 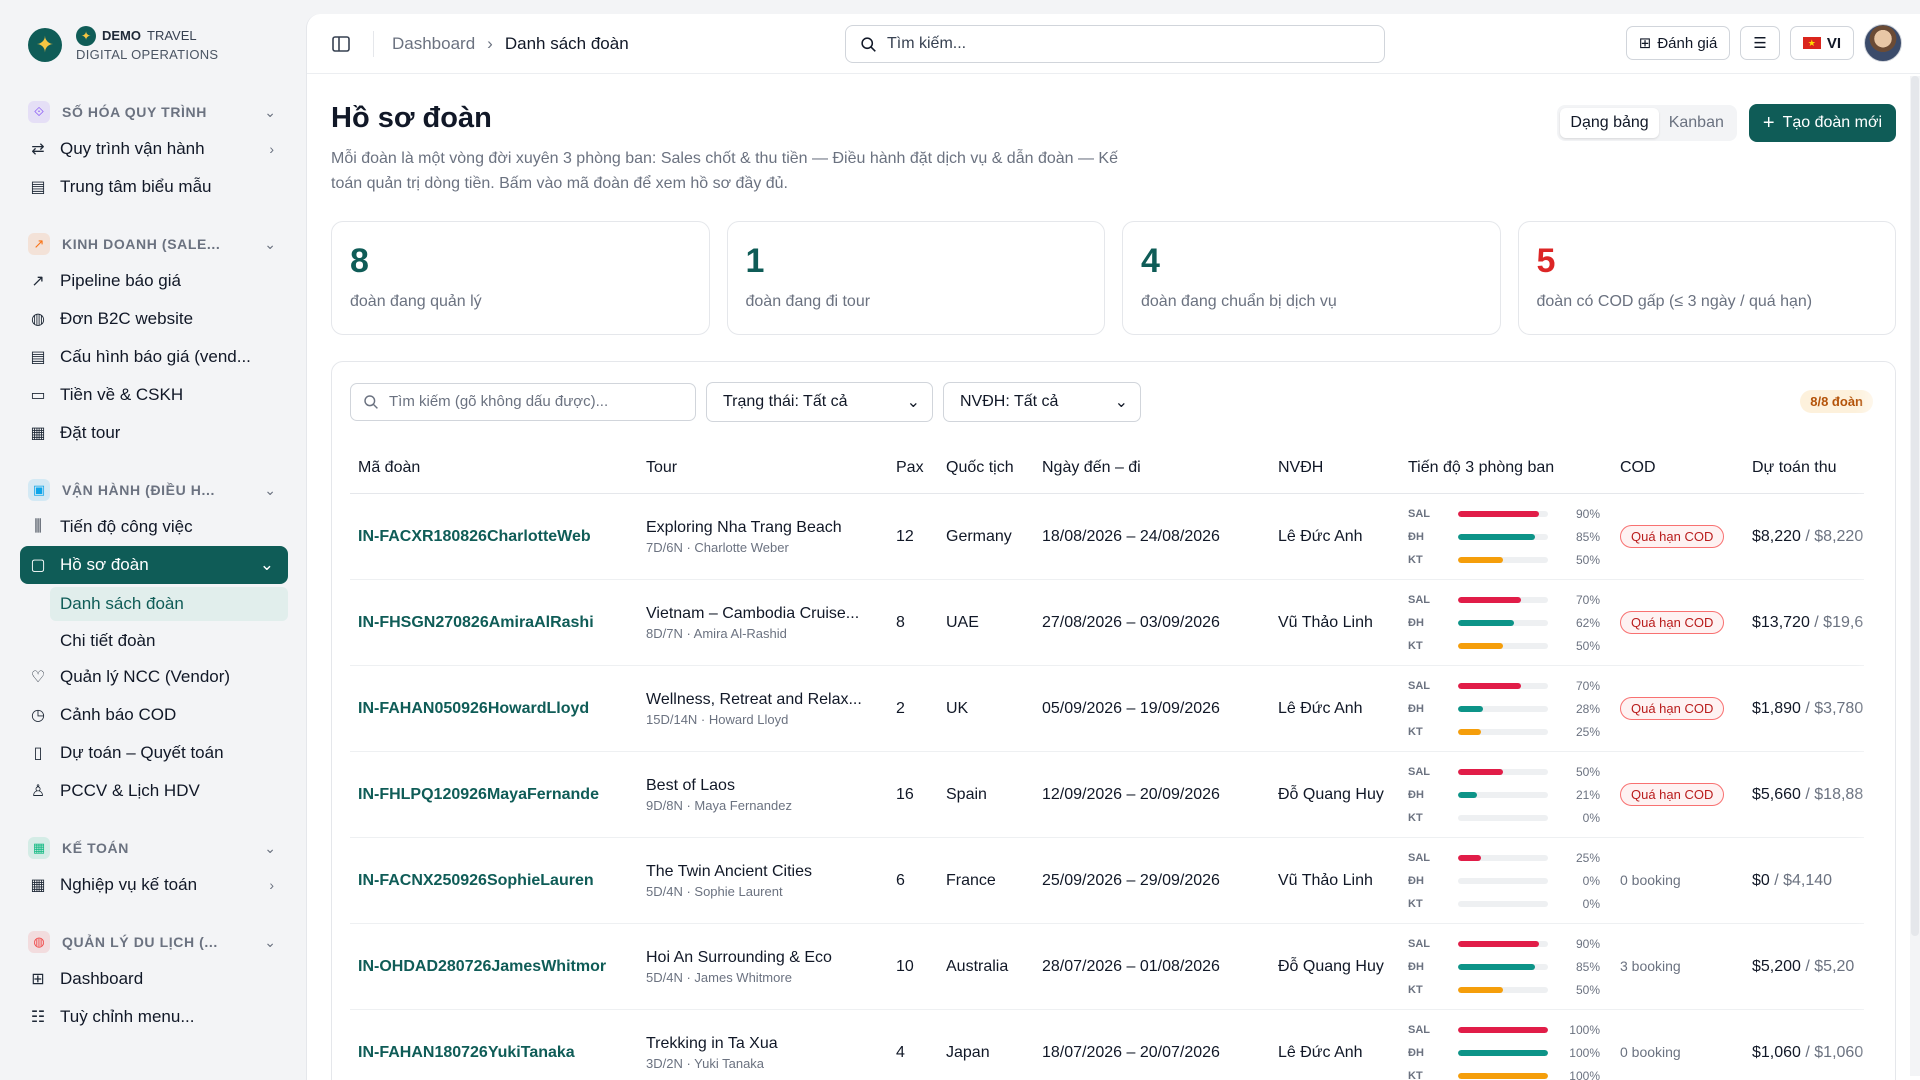 I want to click on scrollbar-thumb, so click(x=1915, y=506).